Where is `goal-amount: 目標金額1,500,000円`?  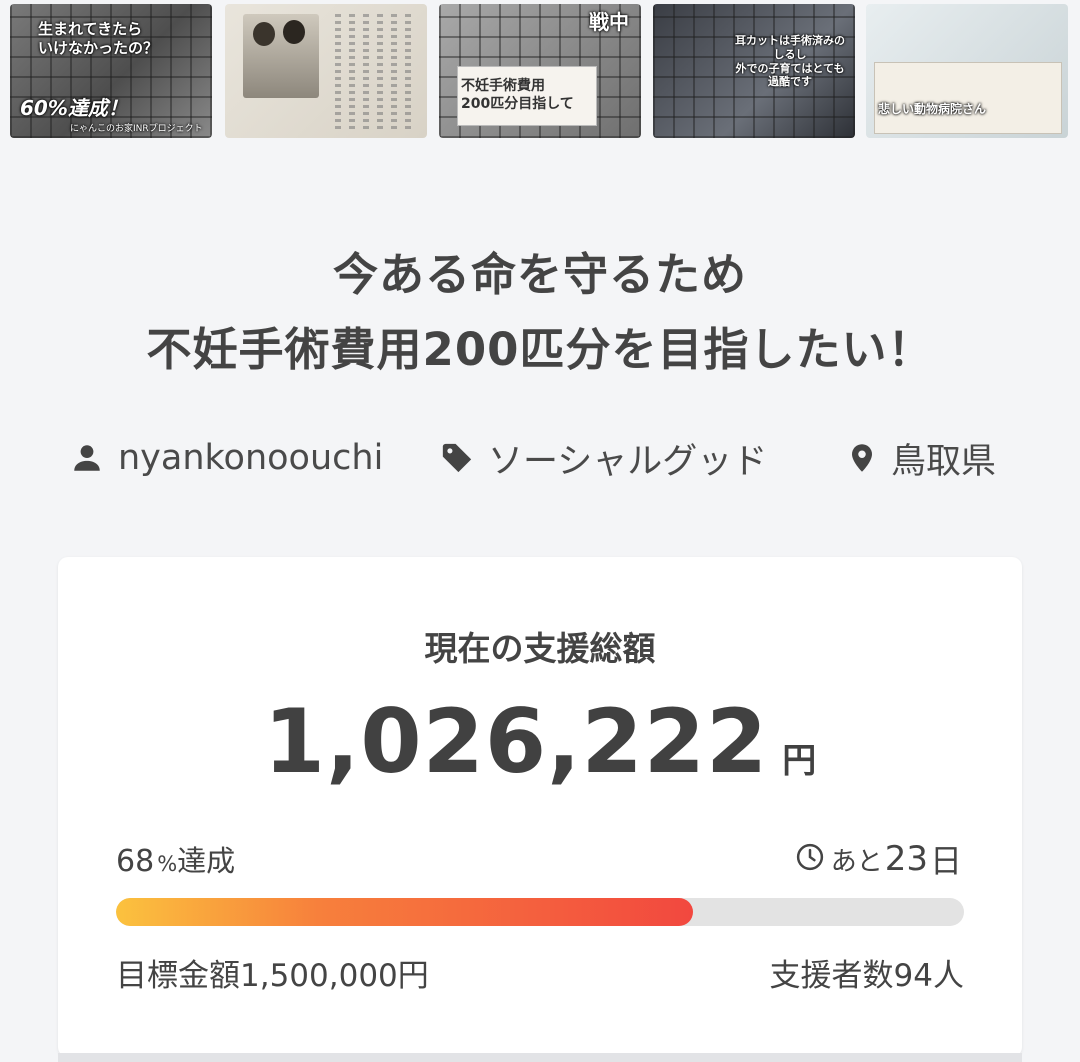 goal-amount: 目標金額1,500,000円 is located at coordinates (272, 976).